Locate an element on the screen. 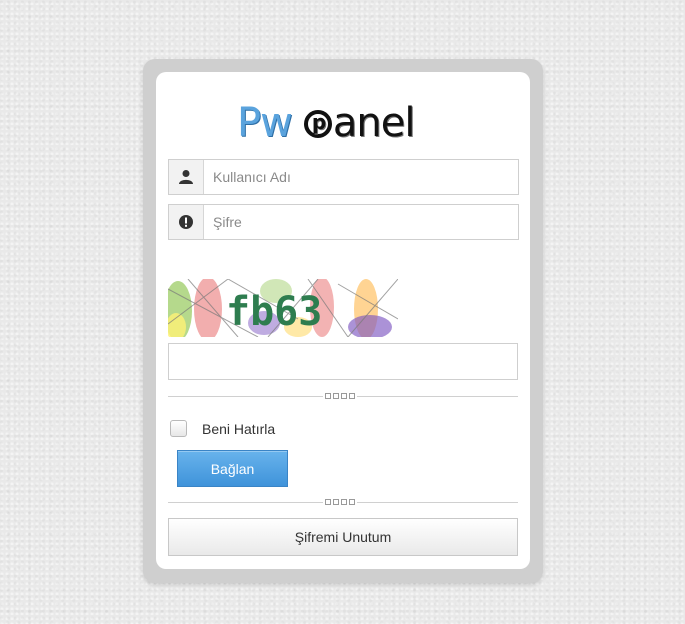 The height and width of the screenshot is (624, 685). password-field is located at coordinates (343, 222).